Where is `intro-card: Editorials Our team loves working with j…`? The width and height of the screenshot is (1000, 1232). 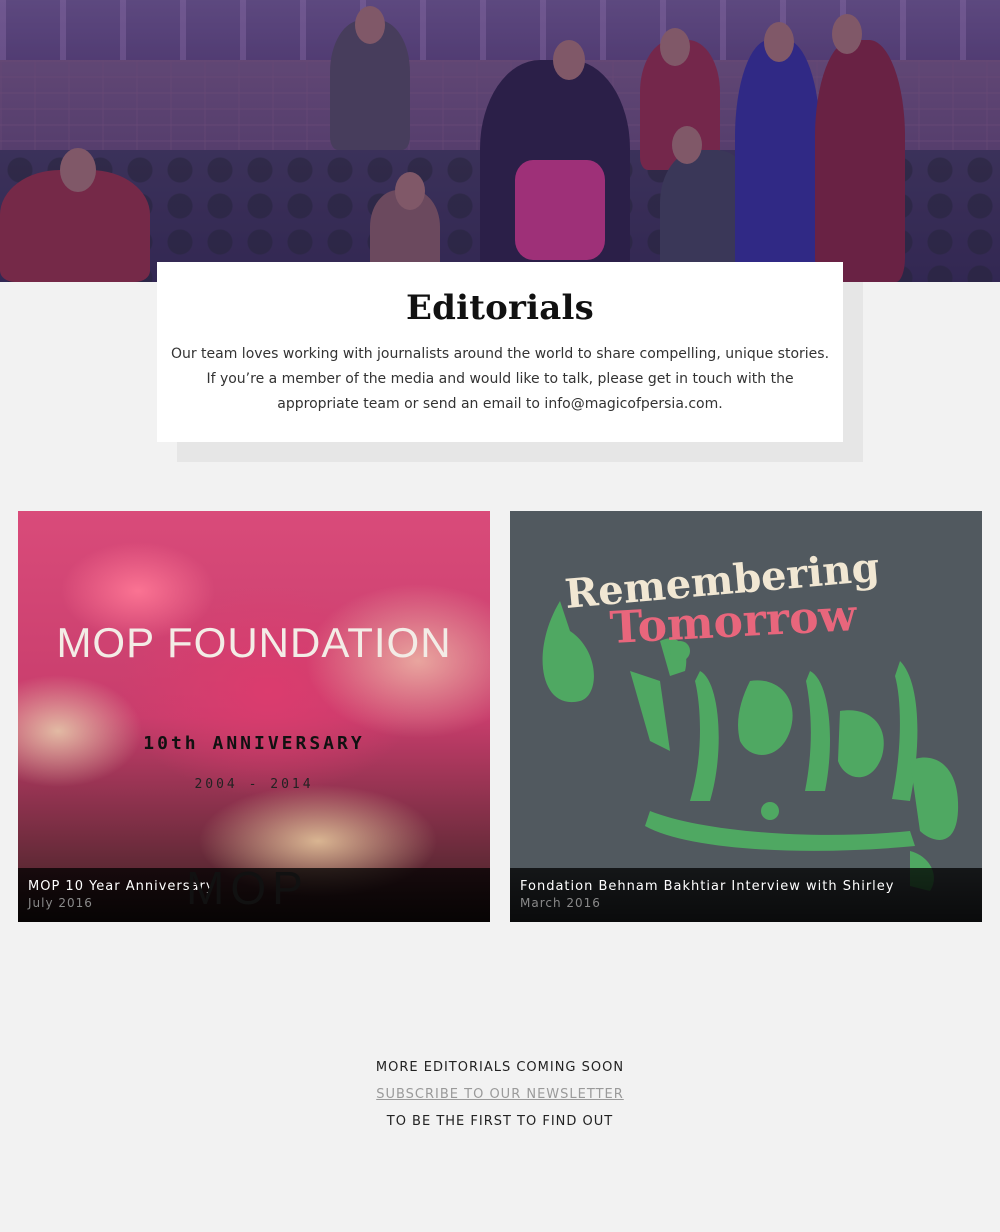 intro-card: Editorials Our team loves working with j… is located at coordinates (500, 352).